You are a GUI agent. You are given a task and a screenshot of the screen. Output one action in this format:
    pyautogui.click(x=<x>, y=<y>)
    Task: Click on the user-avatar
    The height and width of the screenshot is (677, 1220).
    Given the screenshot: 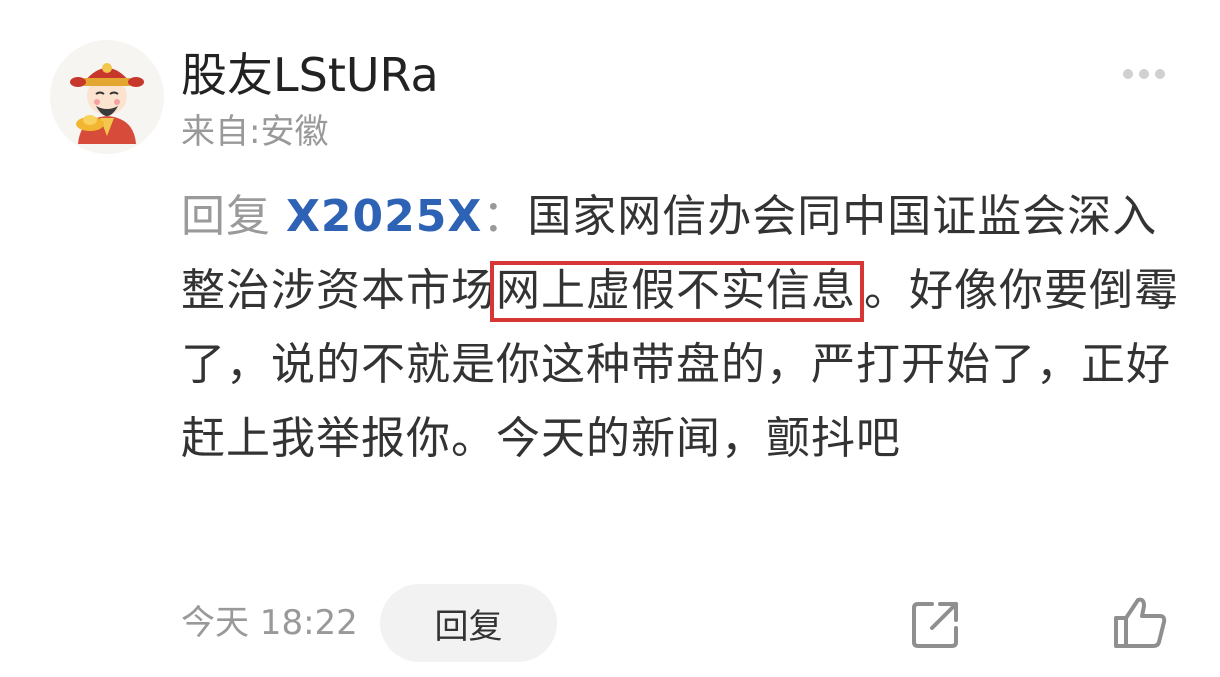 What is the action you would take?
    pyautogui.click(x=107, y=97)
    